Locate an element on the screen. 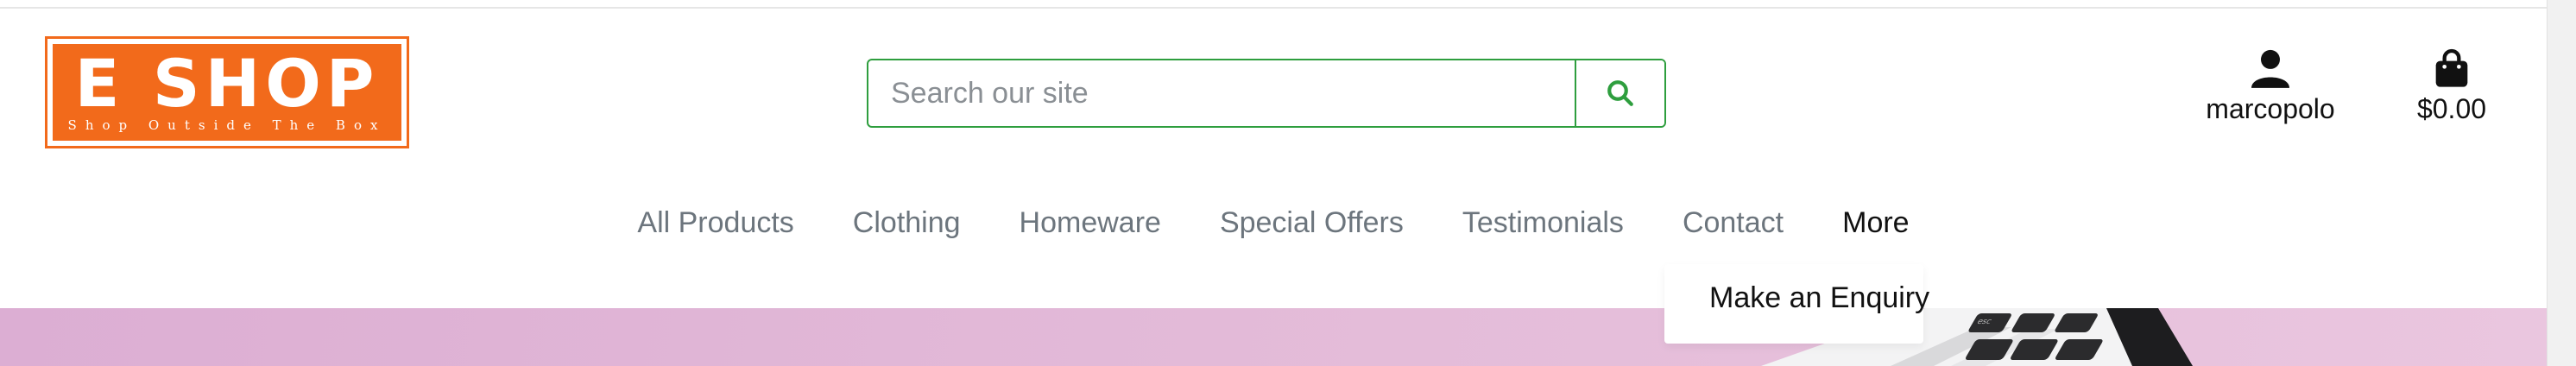  logo-badge: E SHOP Shop Outside The Box is located at coordinates (227, 92).